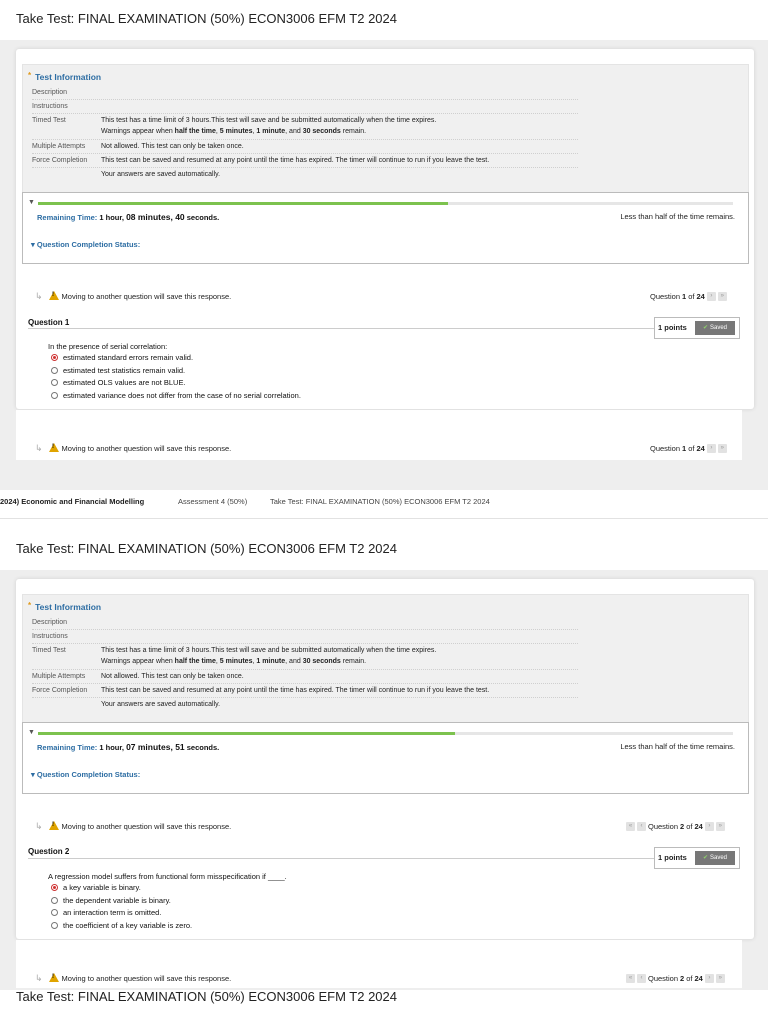 The image size is (768, 1024). I want to click on answer-option: estimated test statistics remain valid., so click(118, 370).